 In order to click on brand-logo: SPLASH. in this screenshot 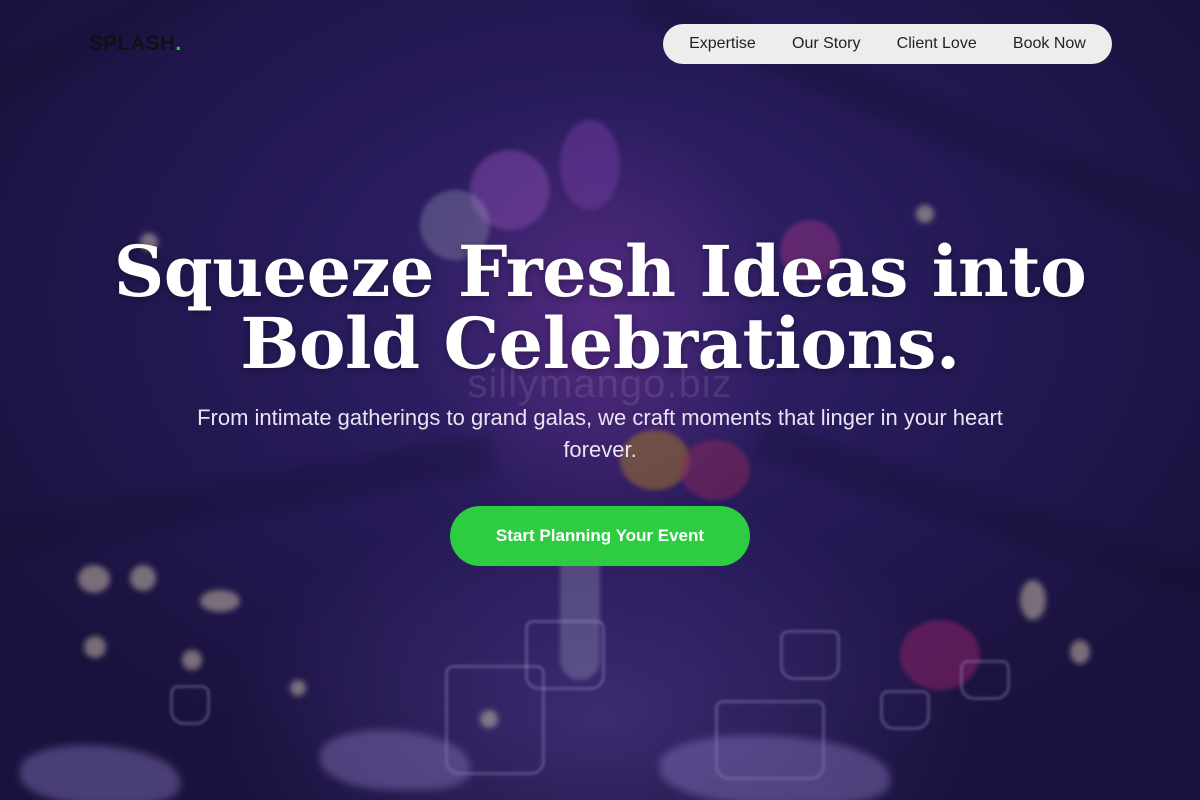, I will do `click(135, 44)`.